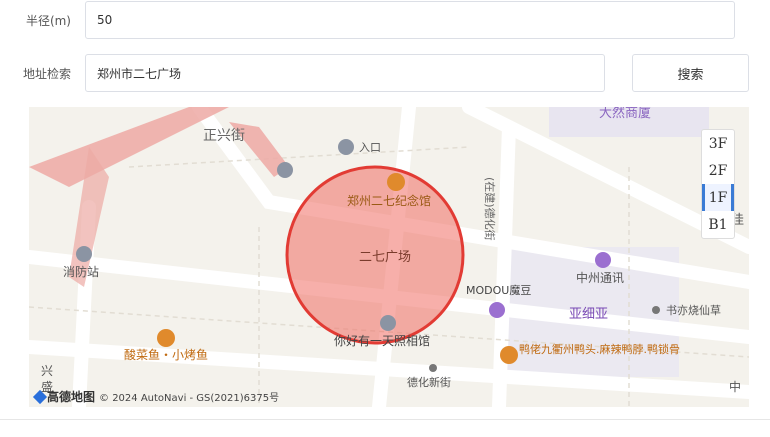  I want to click on xing-label: 兴, so click(47, 371).